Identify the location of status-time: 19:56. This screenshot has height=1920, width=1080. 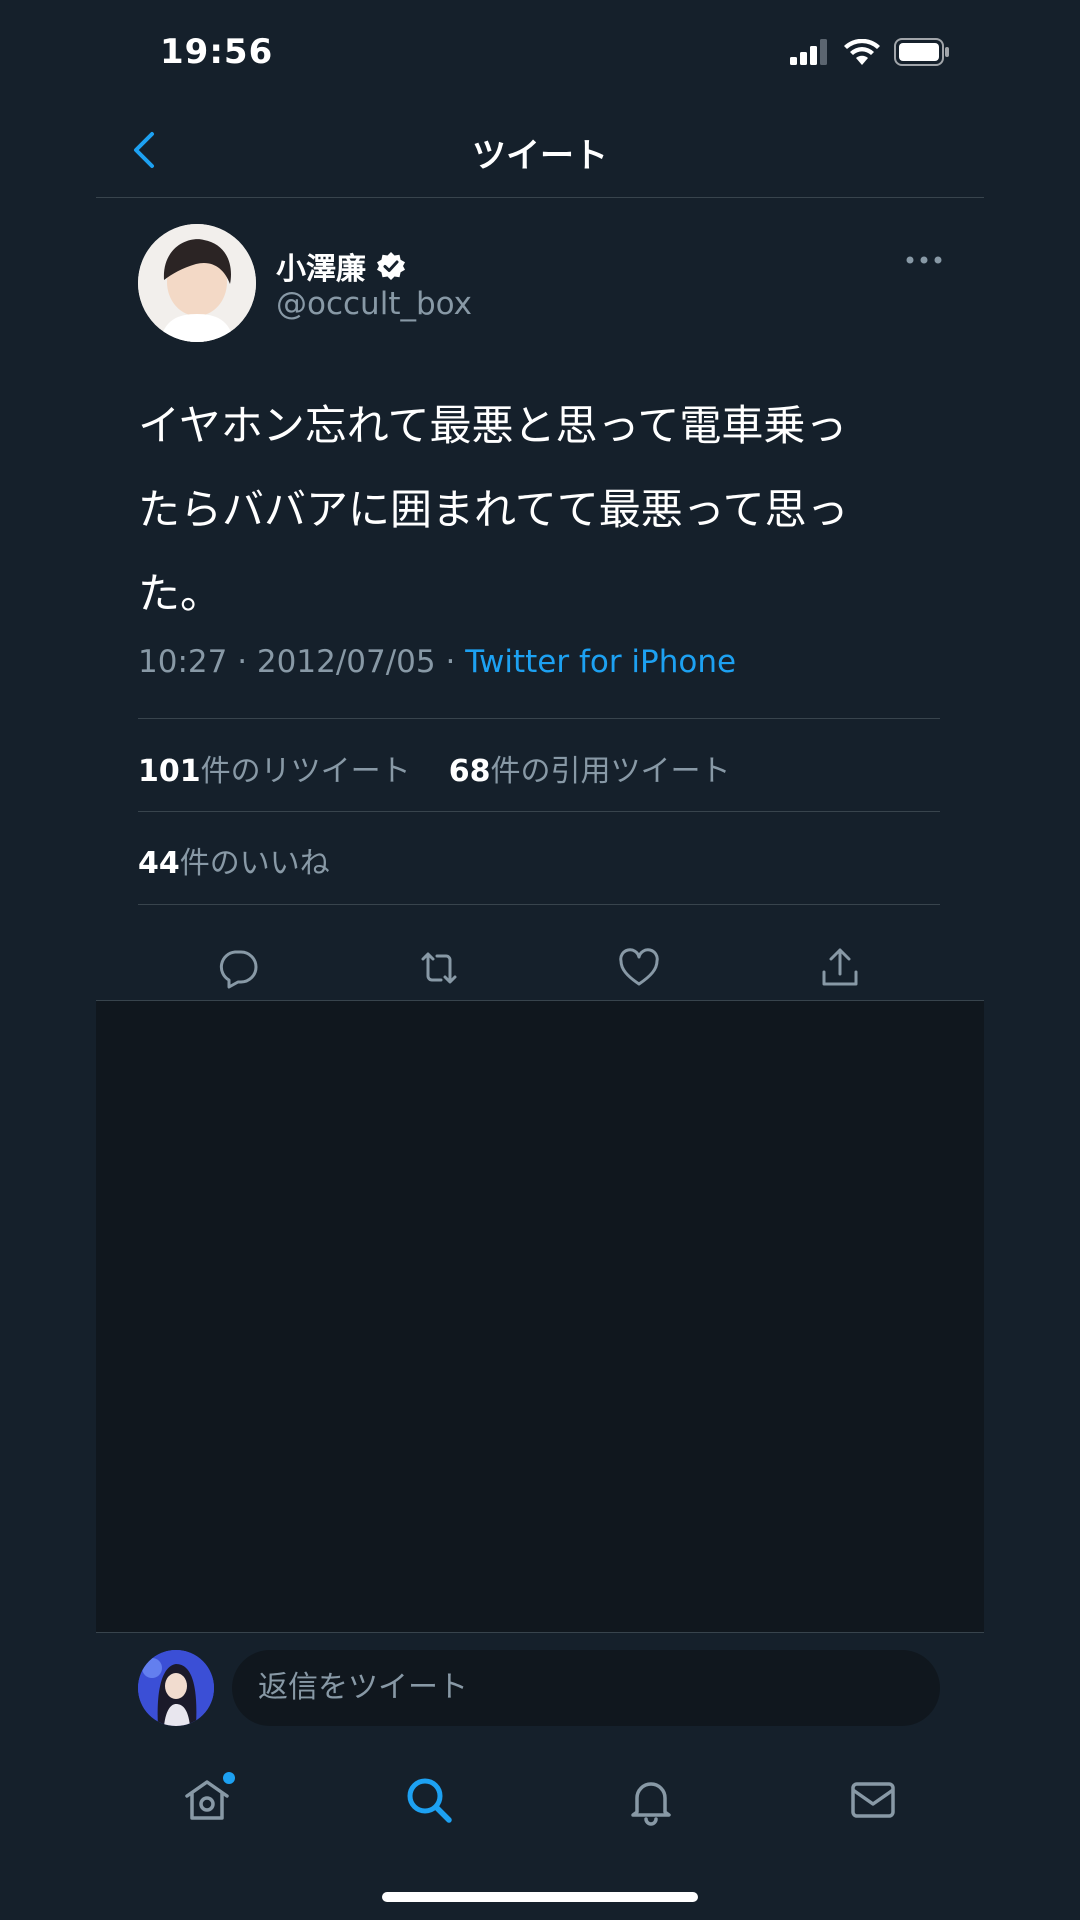
(217, 52).